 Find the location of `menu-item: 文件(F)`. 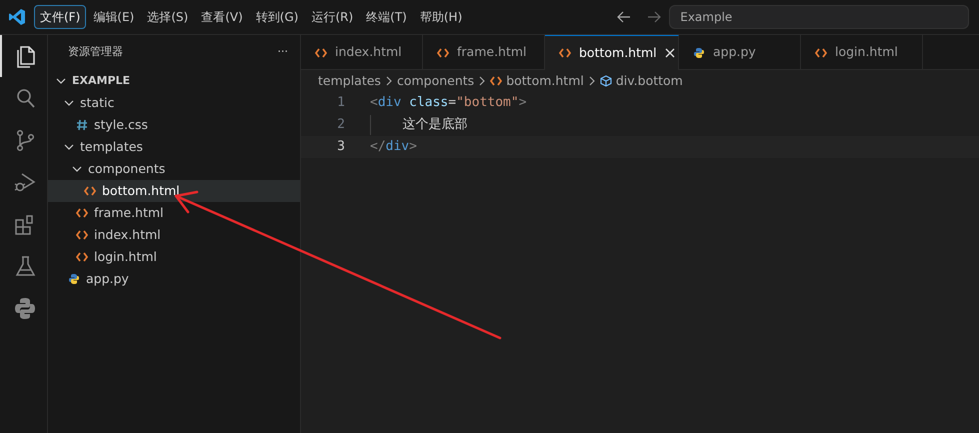

menu-item: 文件(F) is located at coordinates (60, 17).